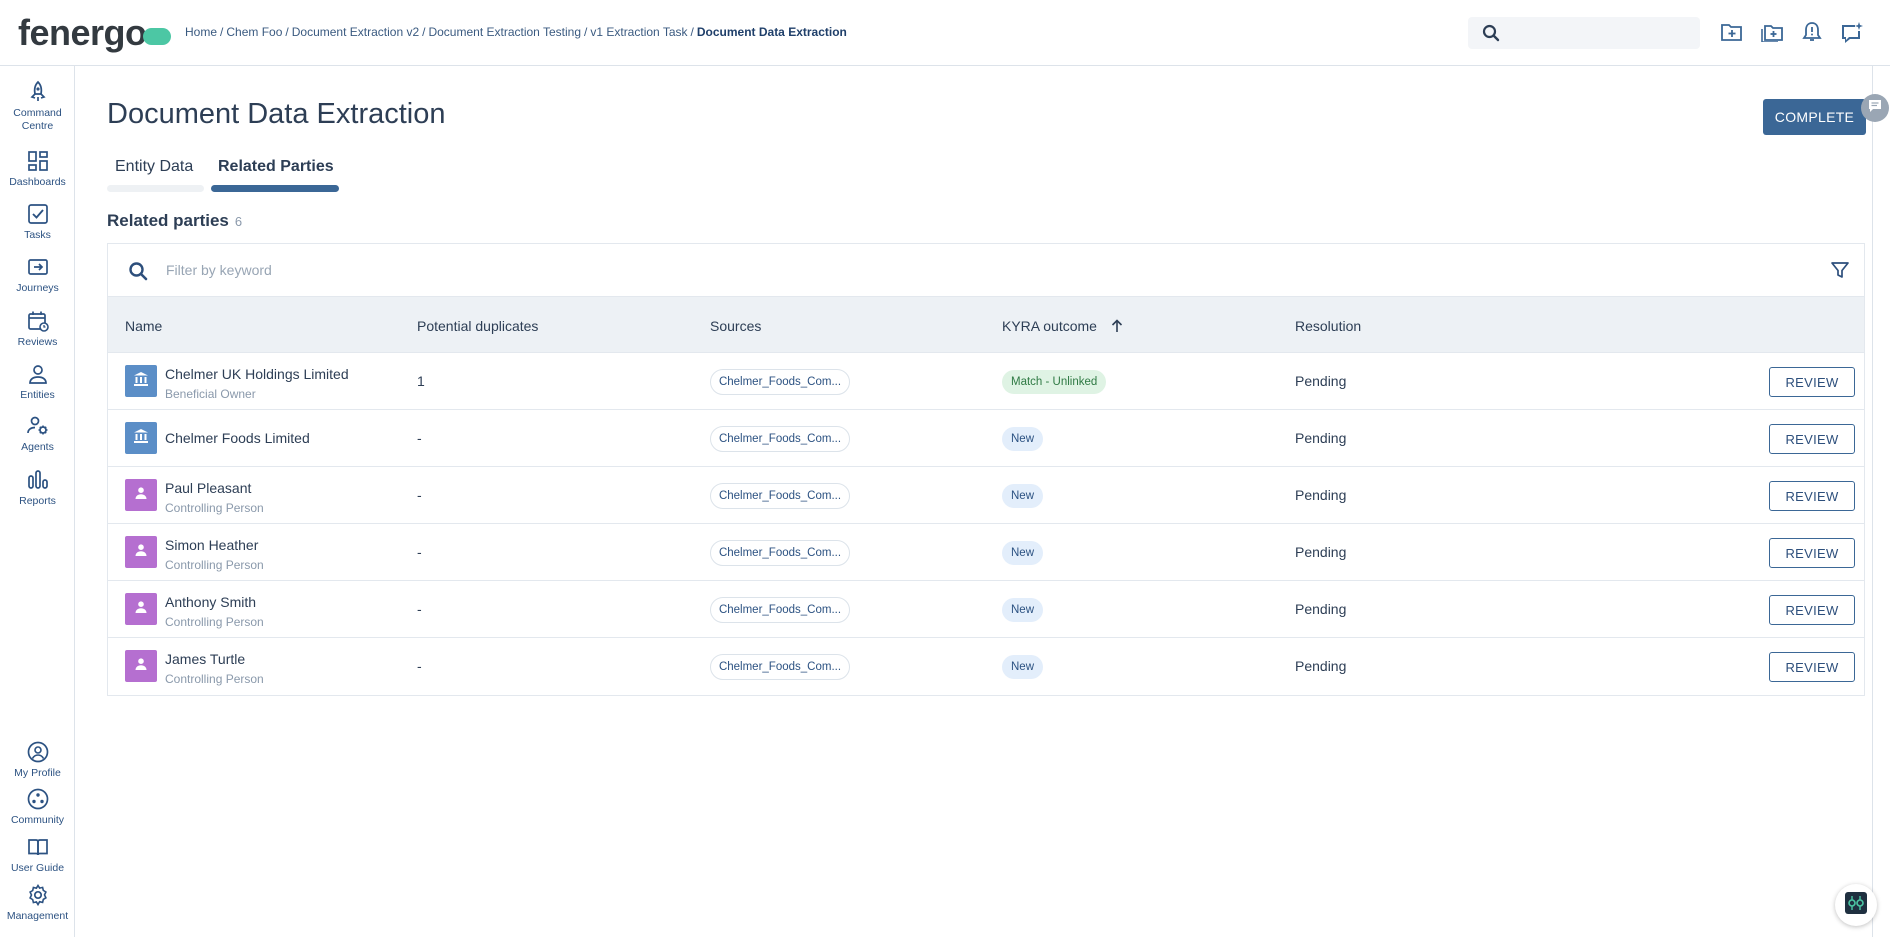 This screenshot has width=1890, height=937. I want to click on breadcrumb-item-document-extraction-v2: Document Extraction v2, so click(355, 32).